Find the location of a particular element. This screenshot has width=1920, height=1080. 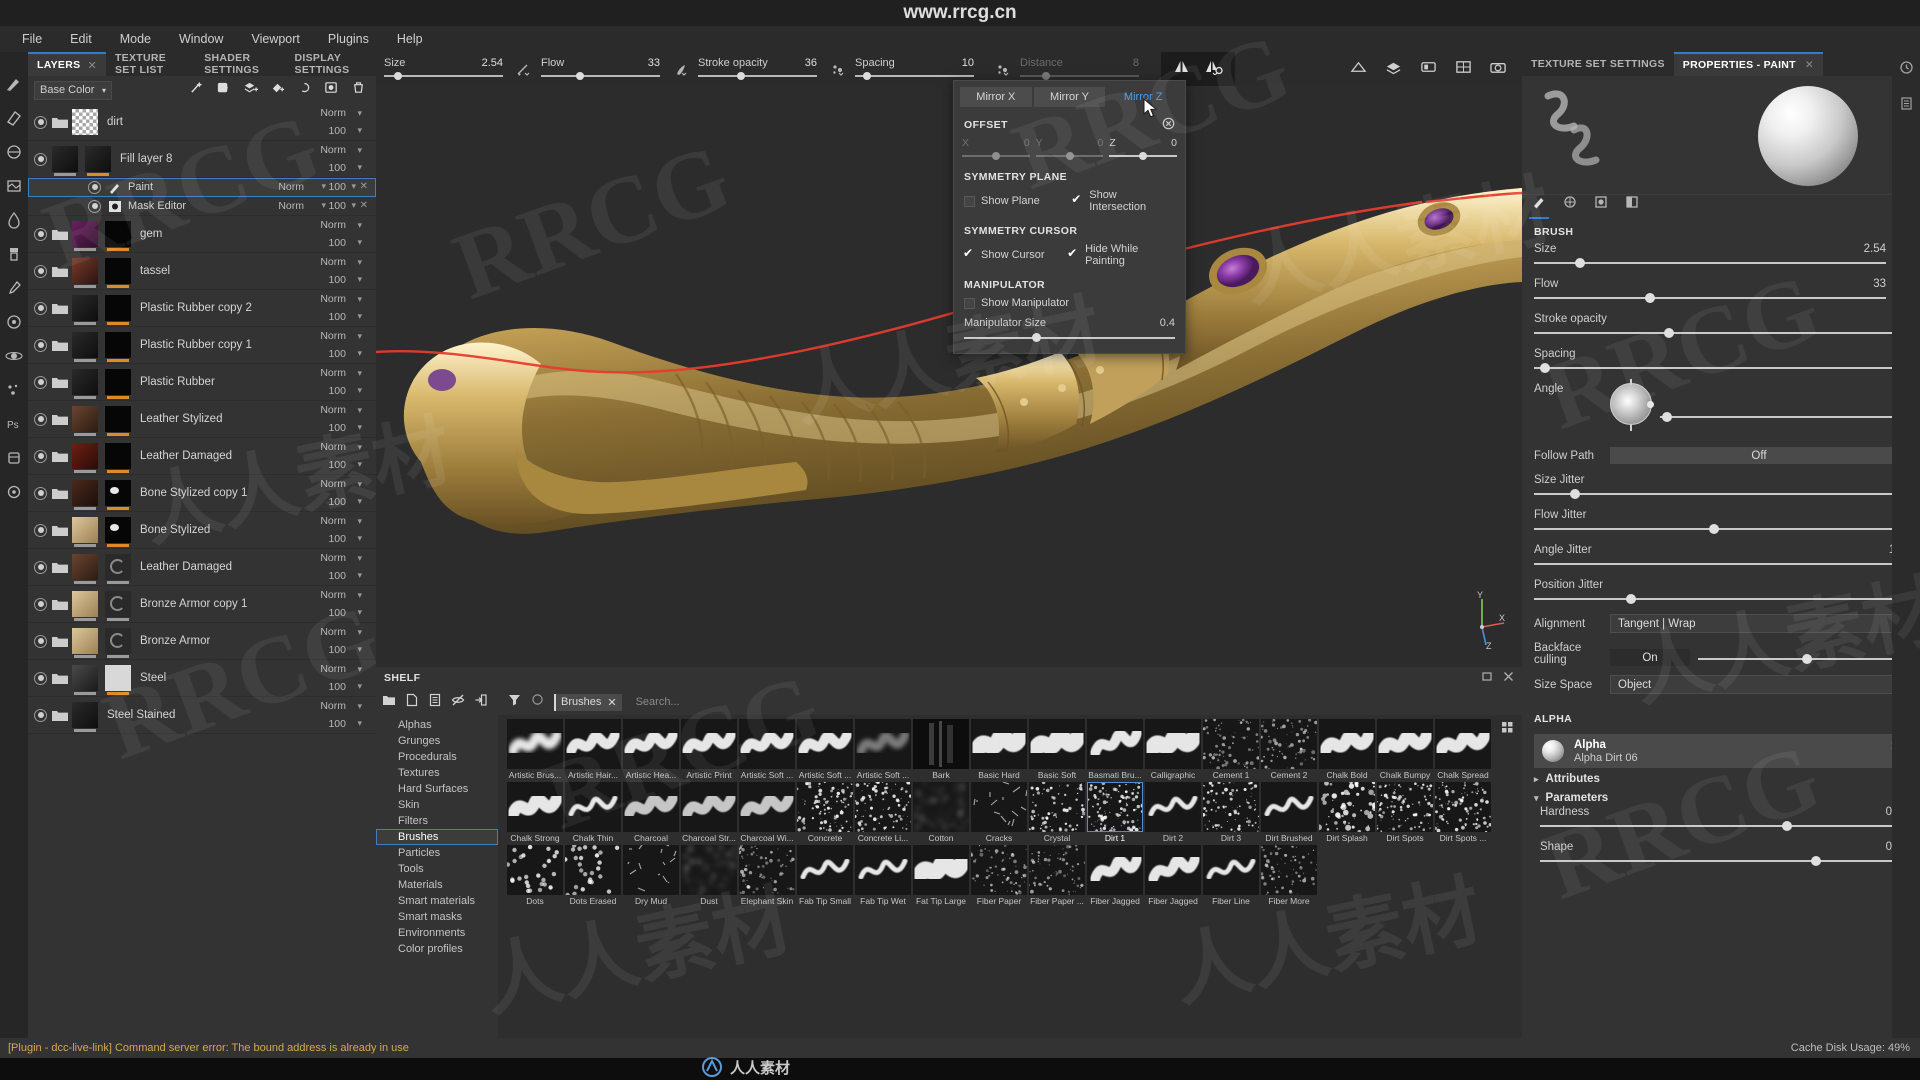

shelf-category-color-profiles: Color profiles is located at coordinates (437, 949).